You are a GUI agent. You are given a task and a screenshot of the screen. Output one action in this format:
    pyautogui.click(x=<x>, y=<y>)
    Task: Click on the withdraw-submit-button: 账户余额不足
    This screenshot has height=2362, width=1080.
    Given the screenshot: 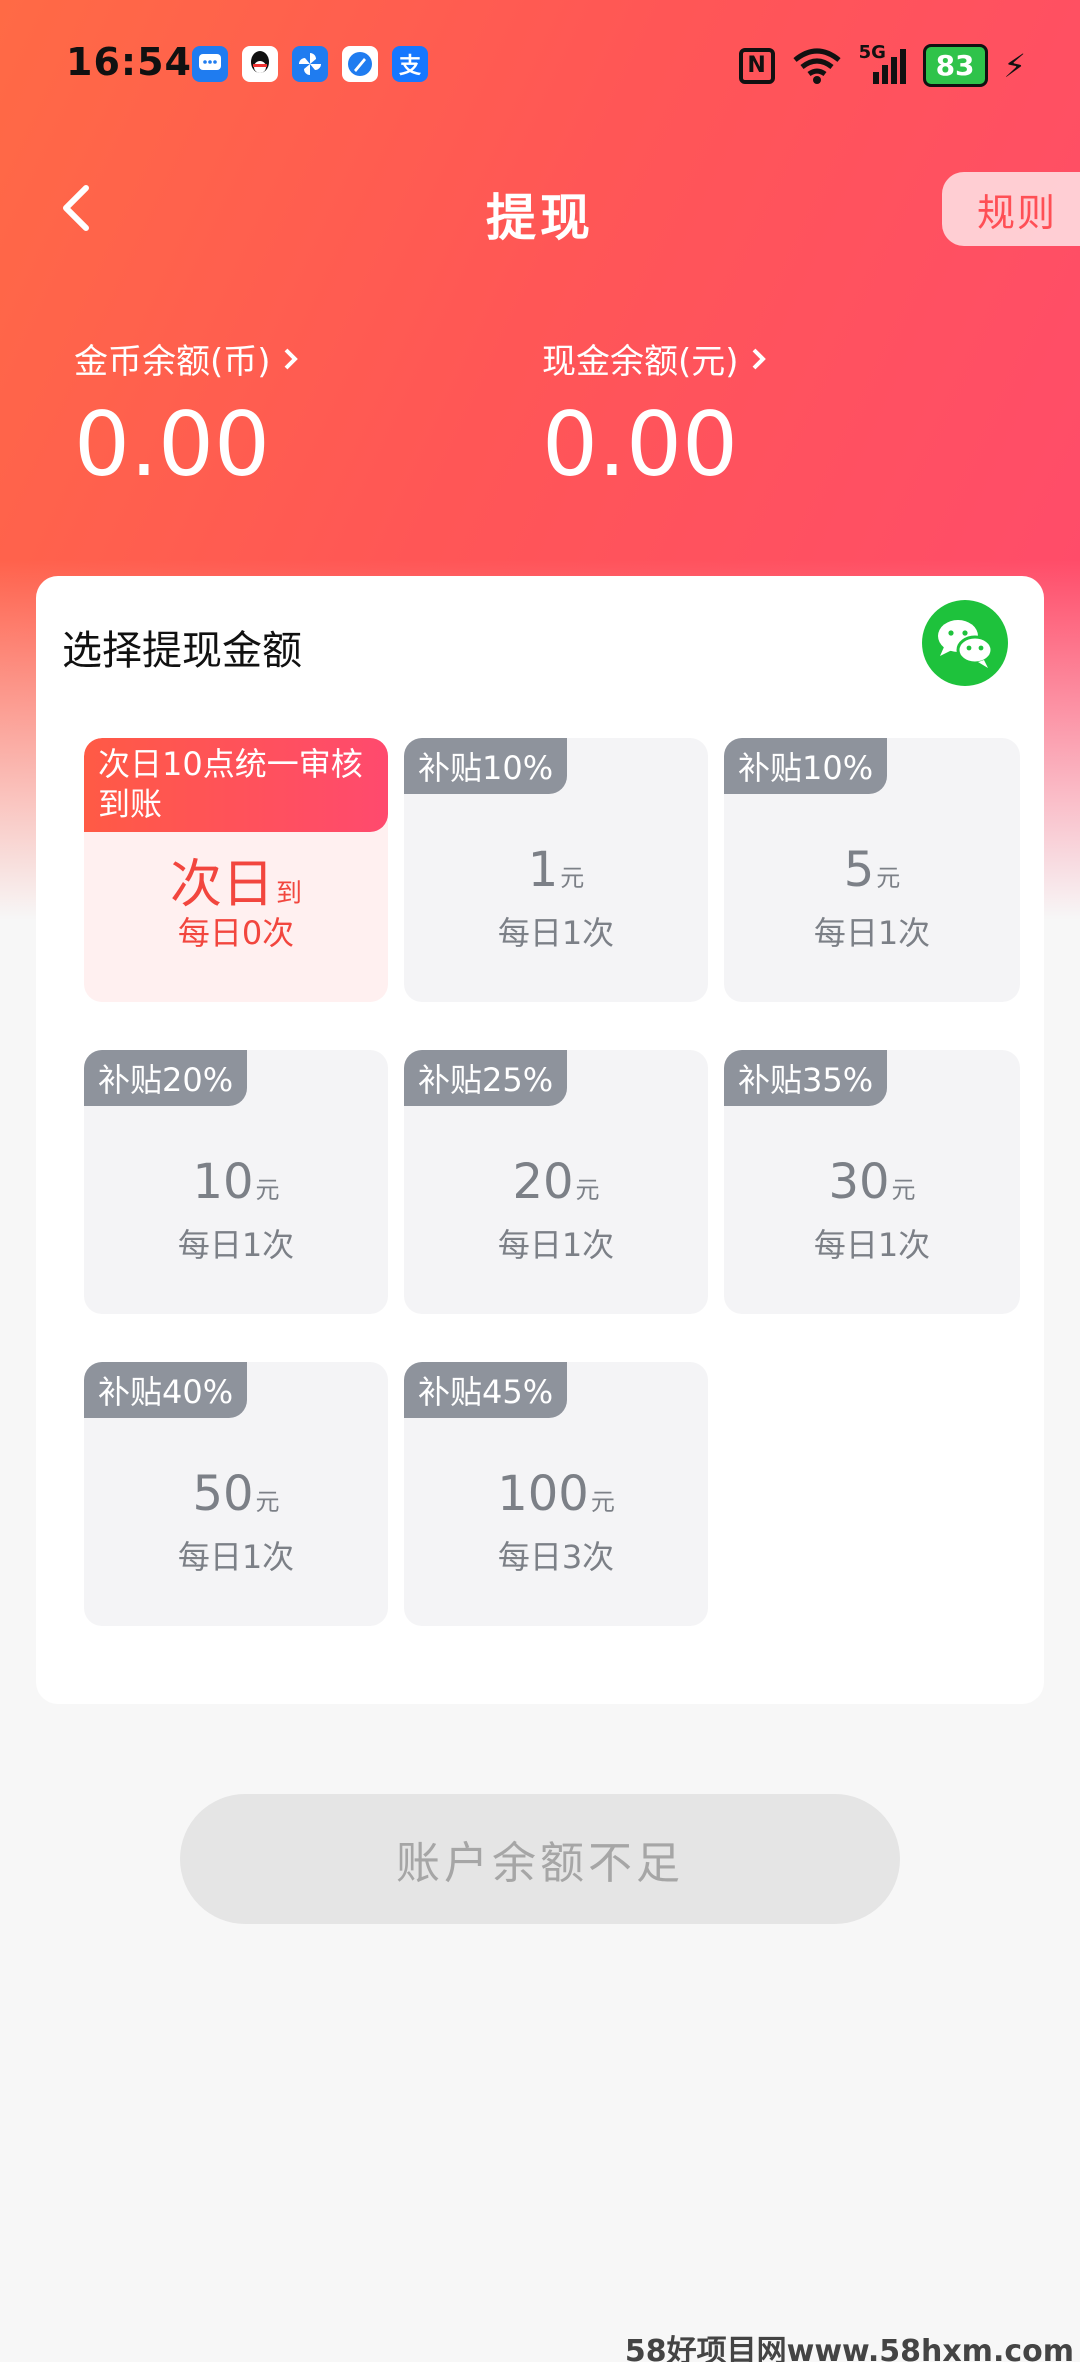 What is the action you would take?
    pyautogui.click(x=540, y=1859)
    